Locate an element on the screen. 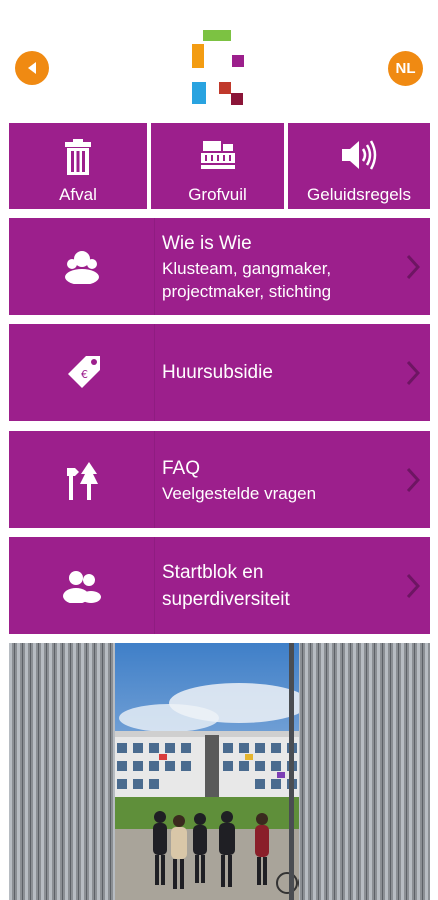 This screenshot has height=900, width=438. language-label: NL is located at coordinates (405, 68).